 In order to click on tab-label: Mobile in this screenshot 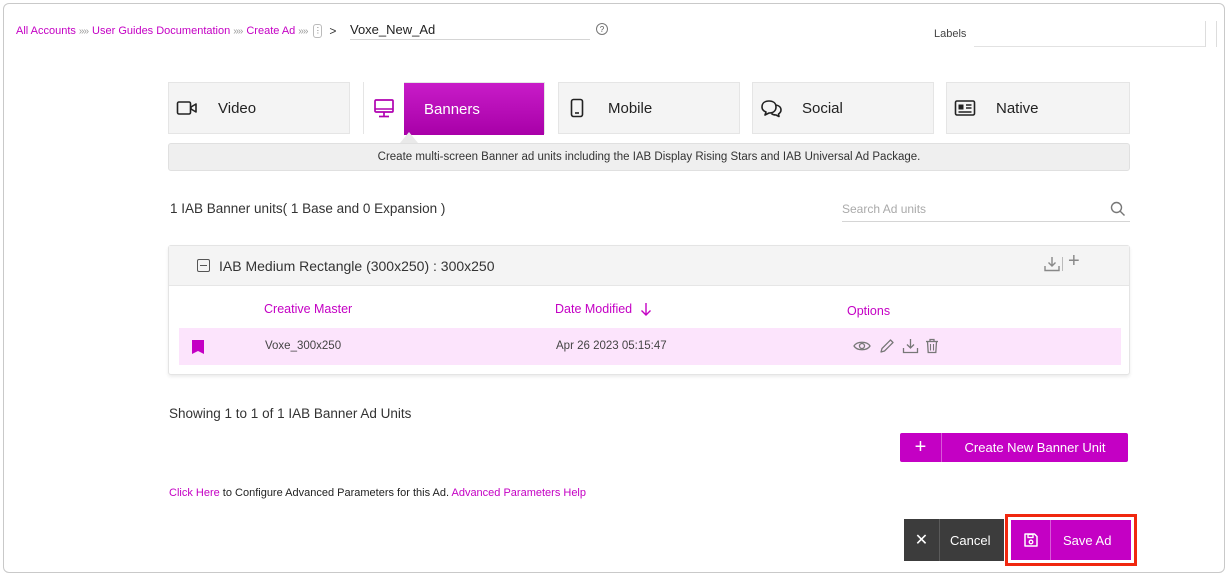, I will do `click(630, 108)`.